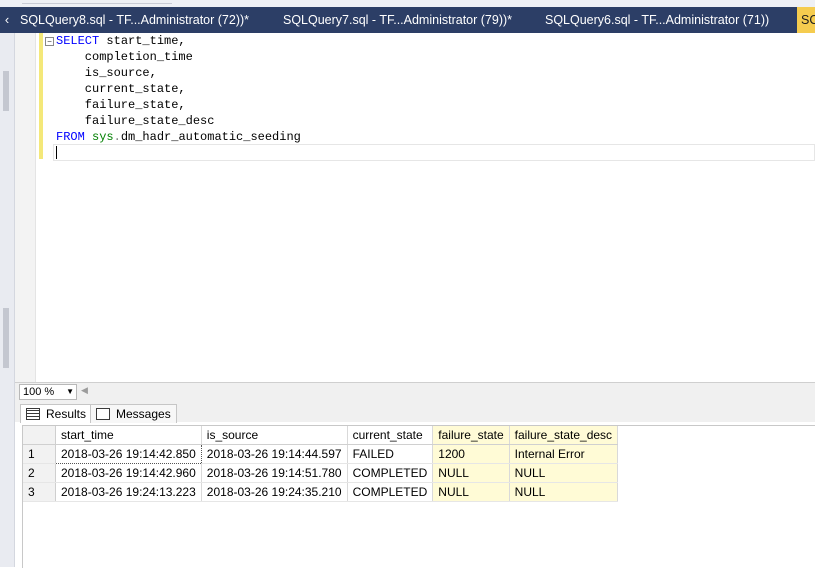 The width and height of the screenshot is (815, 568). I want to click on results-tab-strip: Results Messages, so click(415, 411).